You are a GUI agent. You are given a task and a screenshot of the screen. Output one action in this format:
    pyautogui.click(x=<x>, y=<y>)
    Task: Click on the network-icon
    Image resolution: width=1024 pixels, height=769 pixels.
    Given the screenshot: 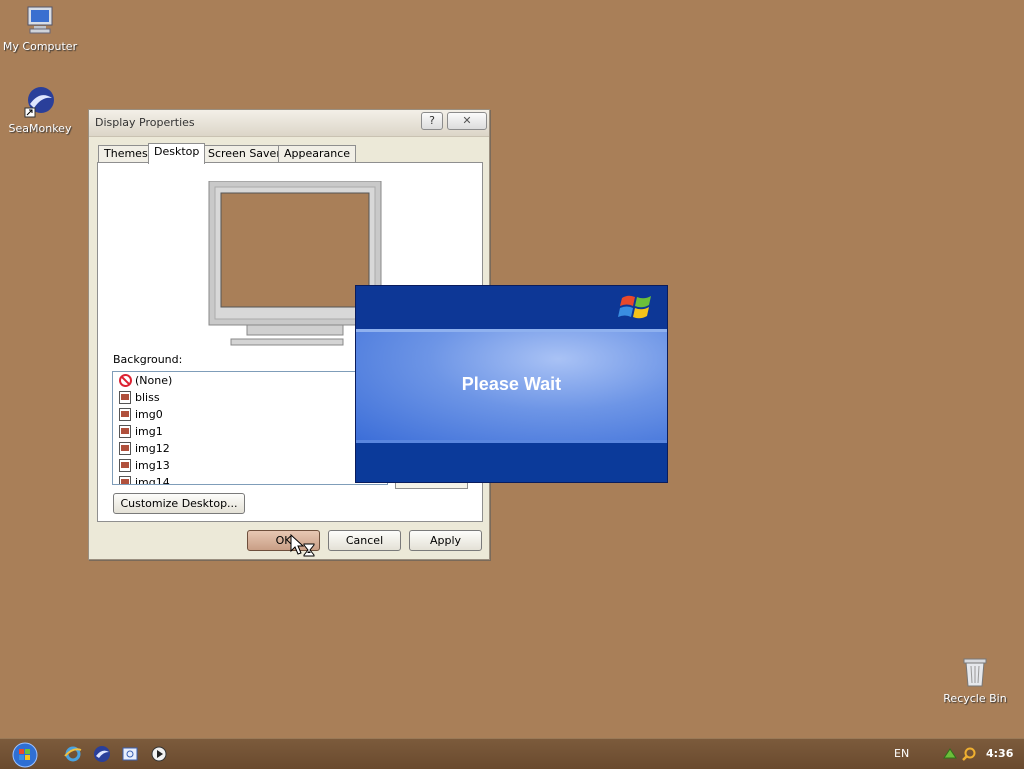 What is the action you would take?
    pyautogui.click(x=950, y=754)
    